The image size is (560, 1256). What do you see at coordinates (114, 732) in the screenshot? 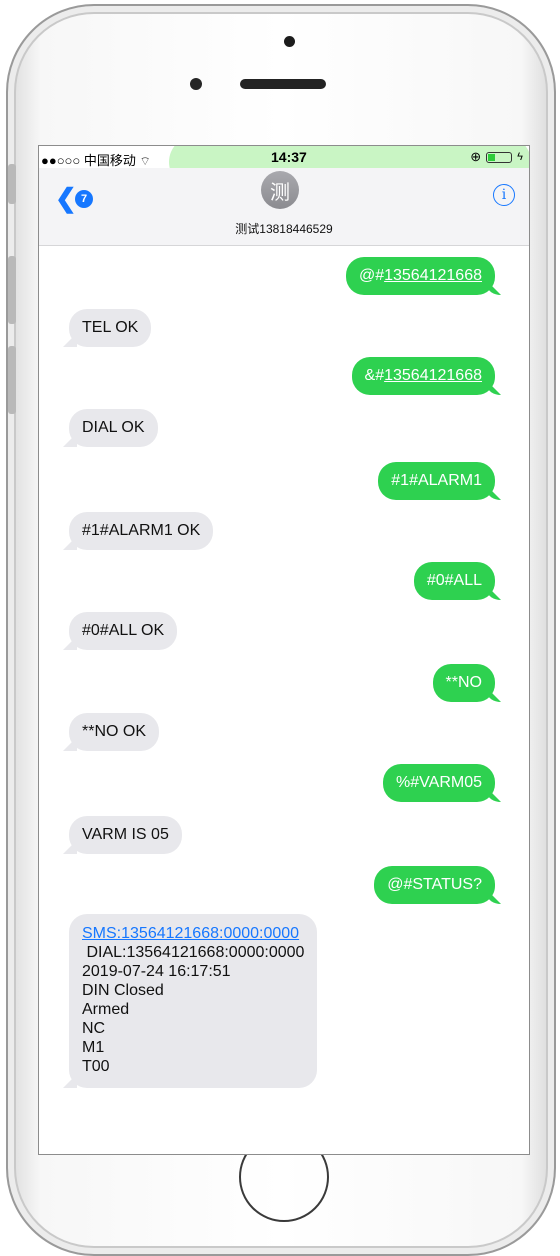
I see `received-message: **NO OK` at bounding box center [114, 732].